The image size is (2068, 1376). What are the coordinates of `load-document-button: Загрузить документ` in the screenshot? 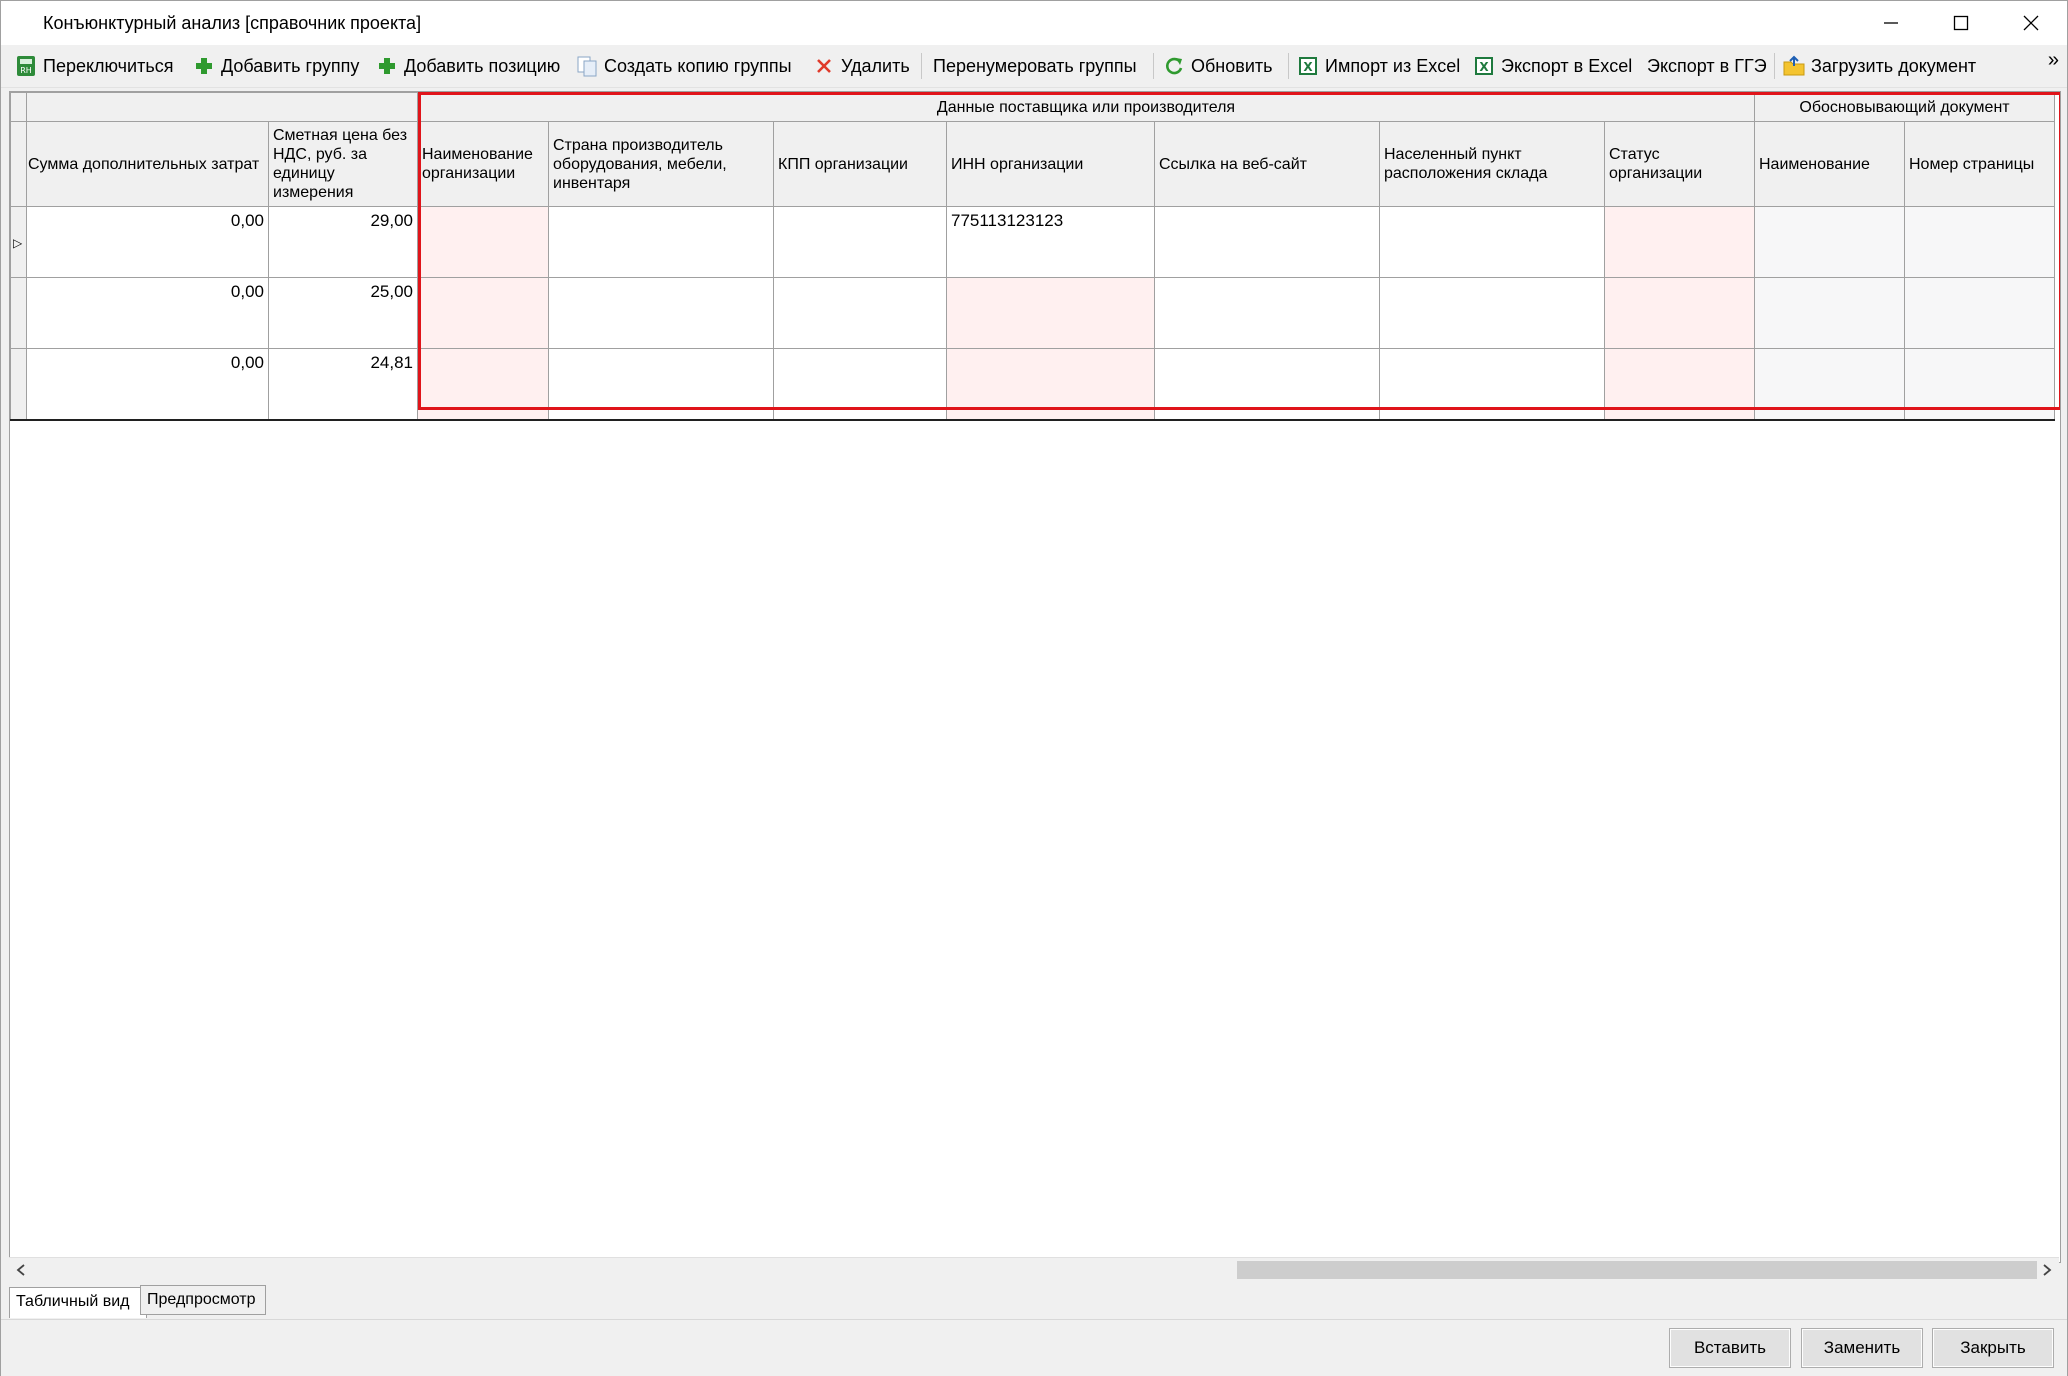 It's located at (1879, 66).